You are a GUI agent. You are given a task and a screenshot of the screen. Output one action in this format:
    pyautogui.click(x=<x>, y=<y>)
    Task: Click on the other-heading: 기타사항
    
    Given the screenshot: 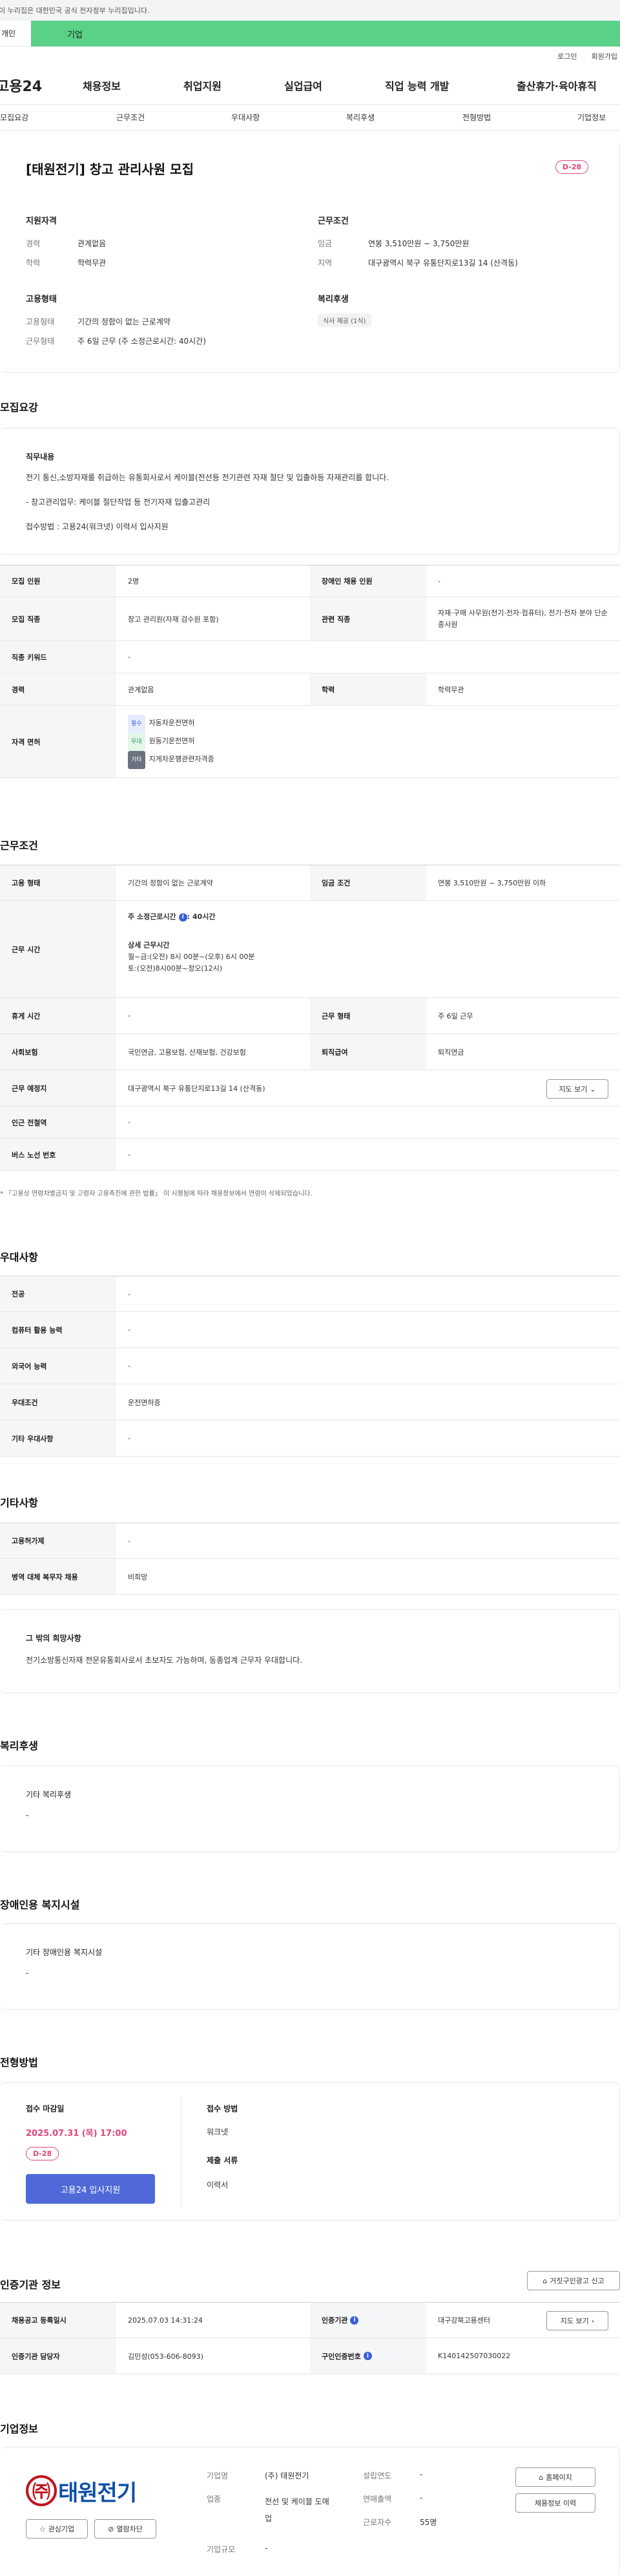 What is the action you would take?
    pyautogui.click(x=19, y=1503)
    